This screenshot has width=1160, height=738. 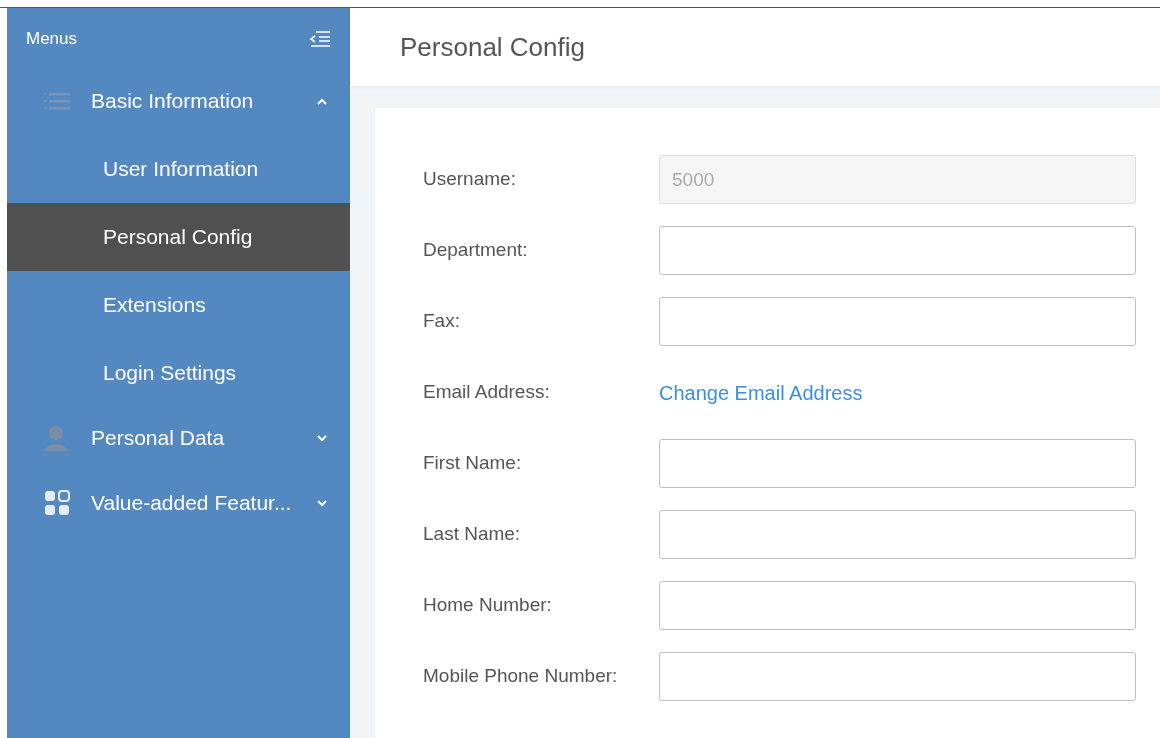 I want to click on field-label: Fax:, so click(x=441, y=321).